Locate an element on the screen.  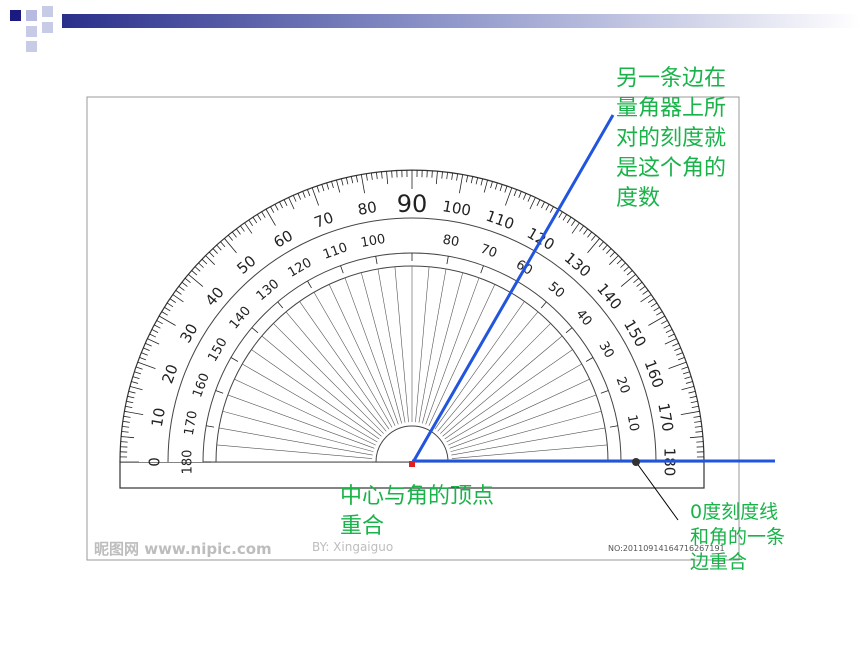
watermark-site: 昵图网 www.nipic.com is located at coordinates (183, 549).